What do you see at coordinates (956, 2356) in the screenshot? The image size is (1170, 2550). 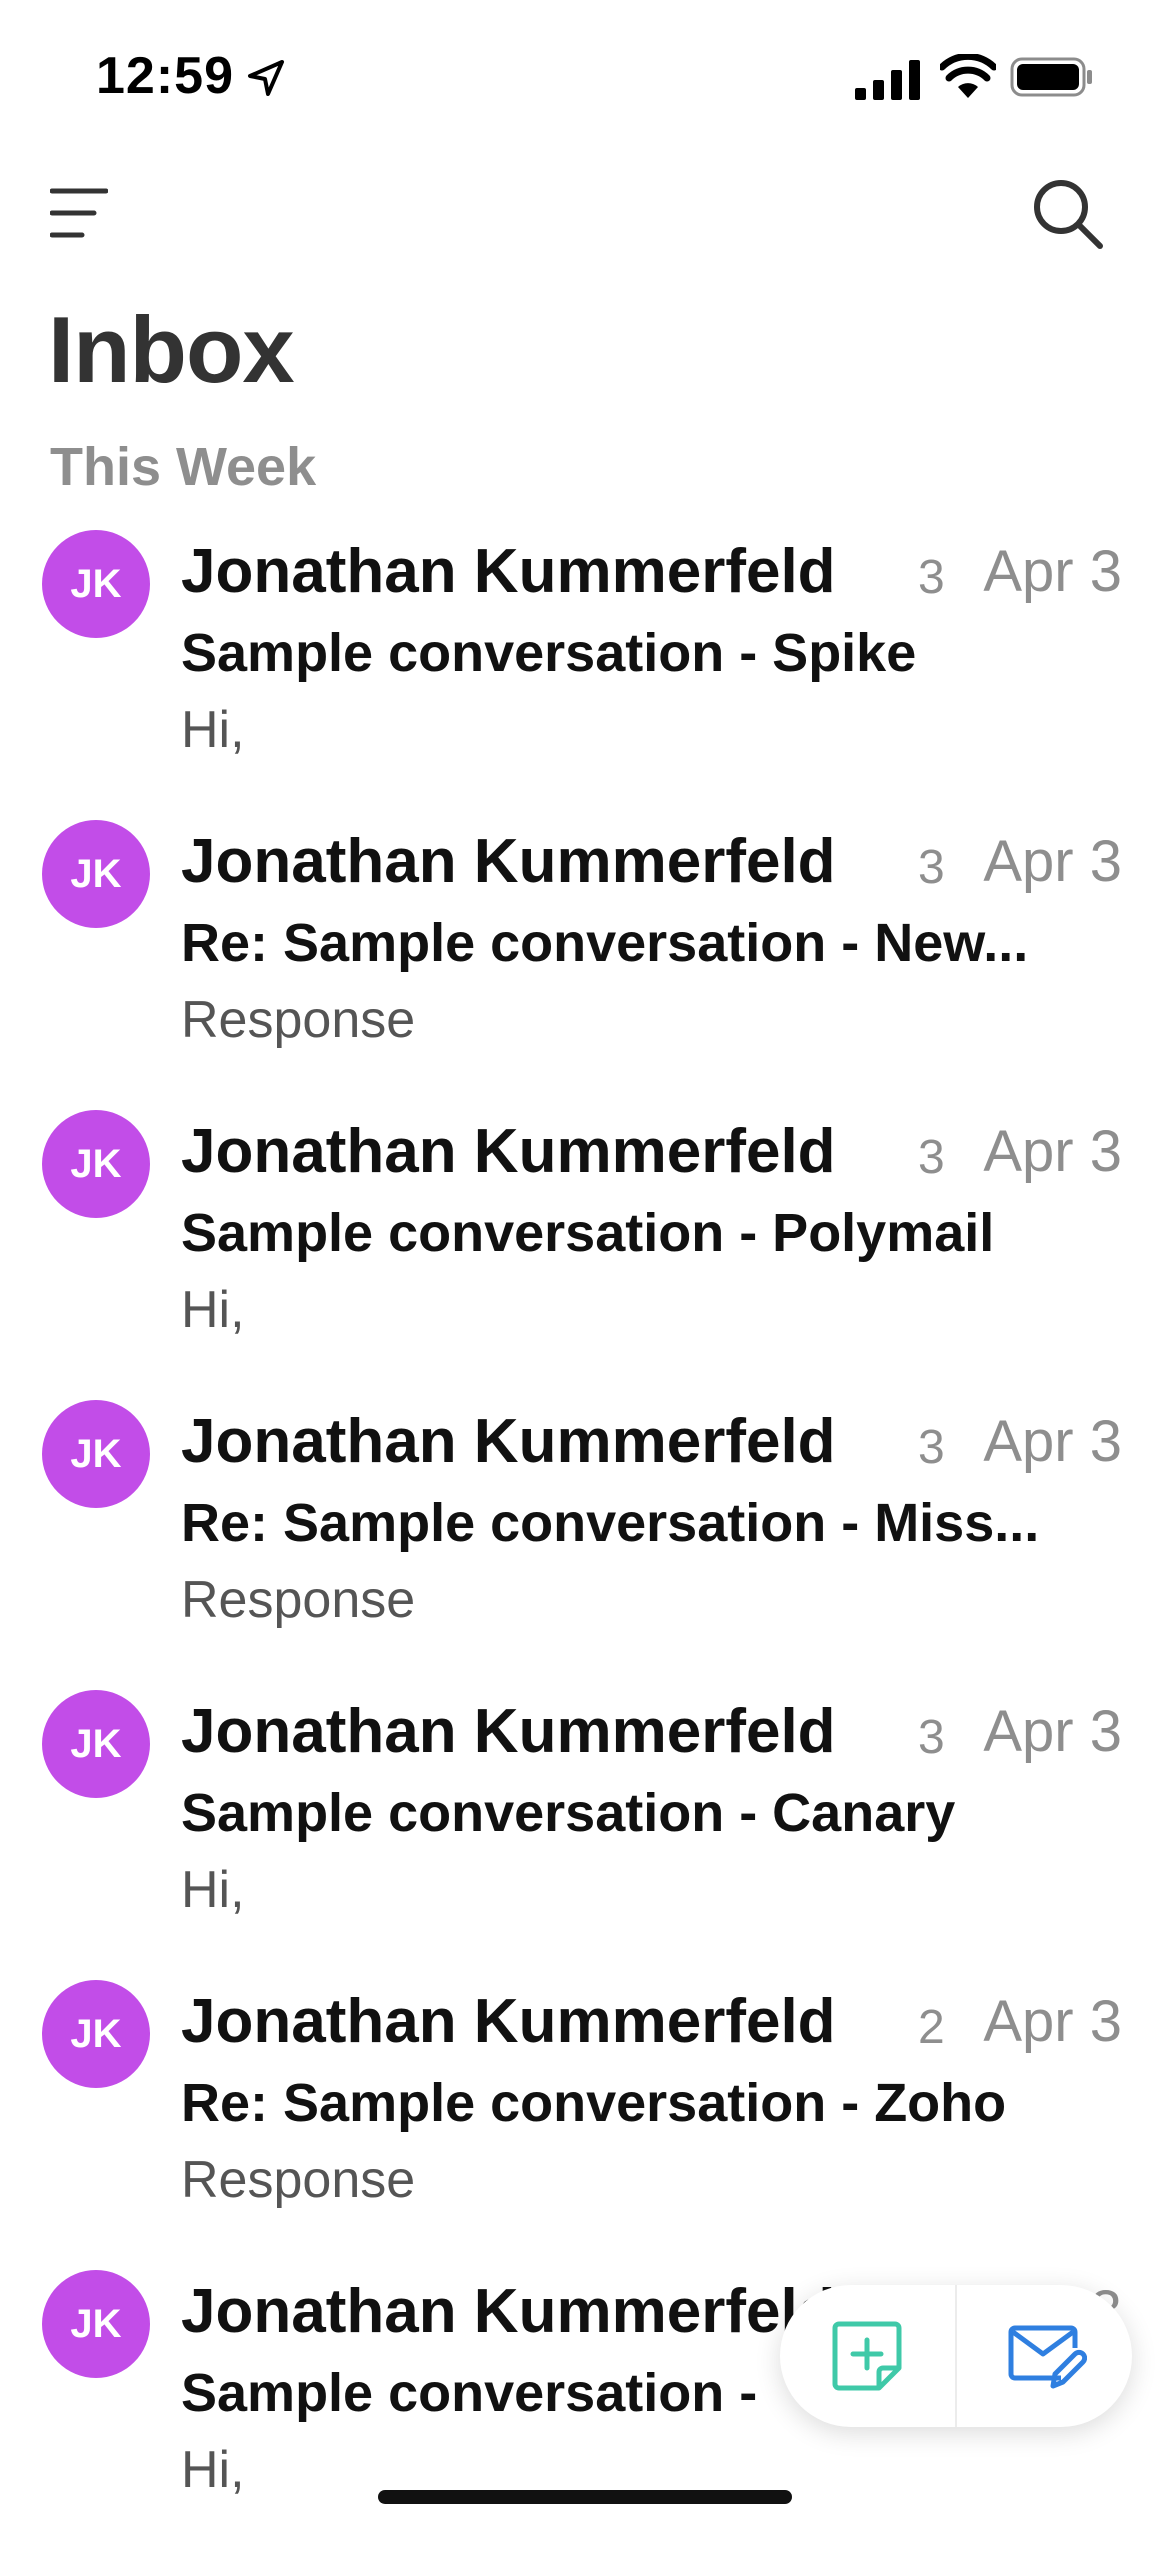 I see `floating-action-bar` at bounding box center [956, 2356].